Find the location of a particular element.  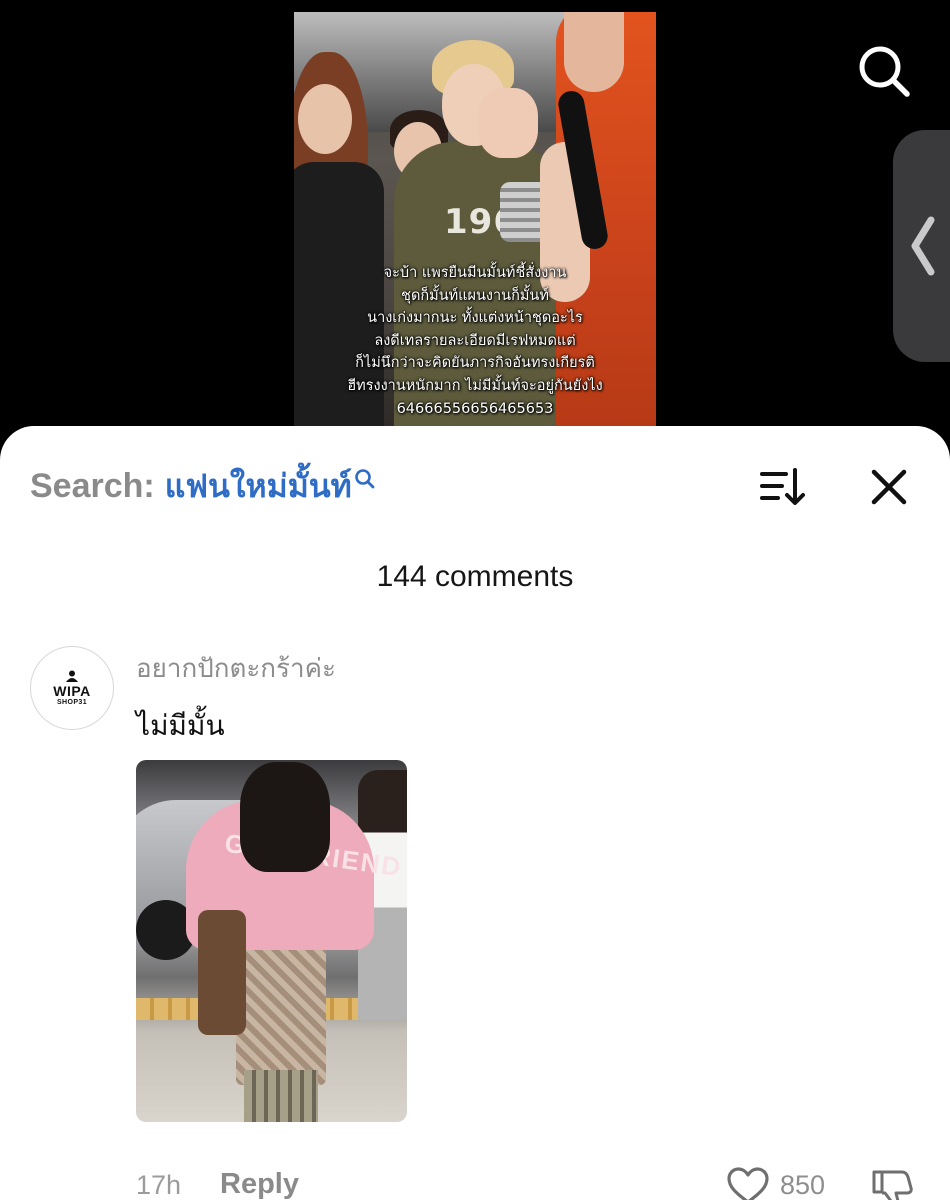

close-button is located at coordinates (889, 487).